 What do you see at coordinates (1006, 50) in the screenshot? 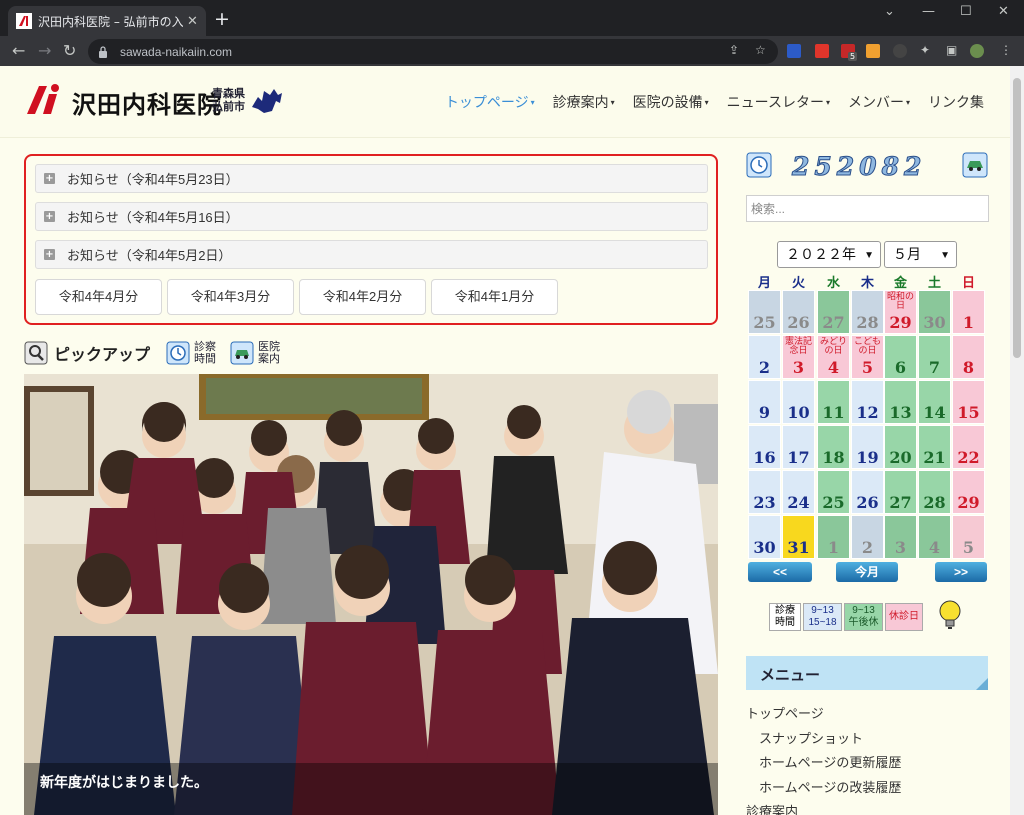
I see `browser-menu-icon: ⋮` at bounding box center [1006, 50].